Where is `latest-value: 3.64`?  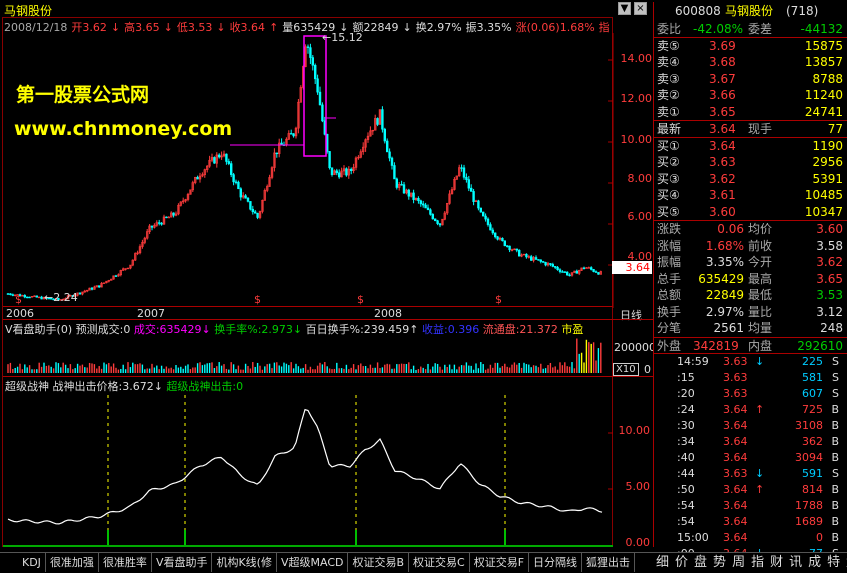
latest-value: 3.64 is located at coordinates (722, 129).